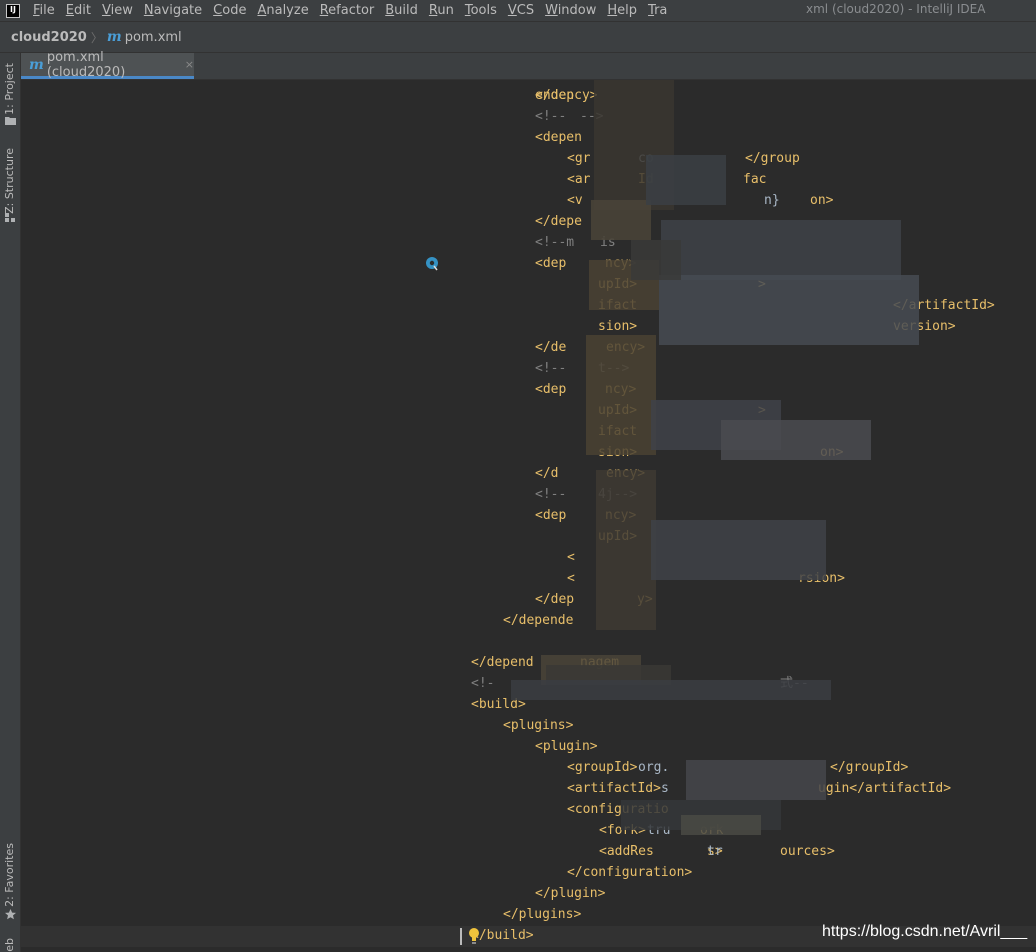 This screenshot has width=1036, height=952. Describe the element at coordinates (528, 137) in the screenshot. I see `code-line: <depen` at that location.